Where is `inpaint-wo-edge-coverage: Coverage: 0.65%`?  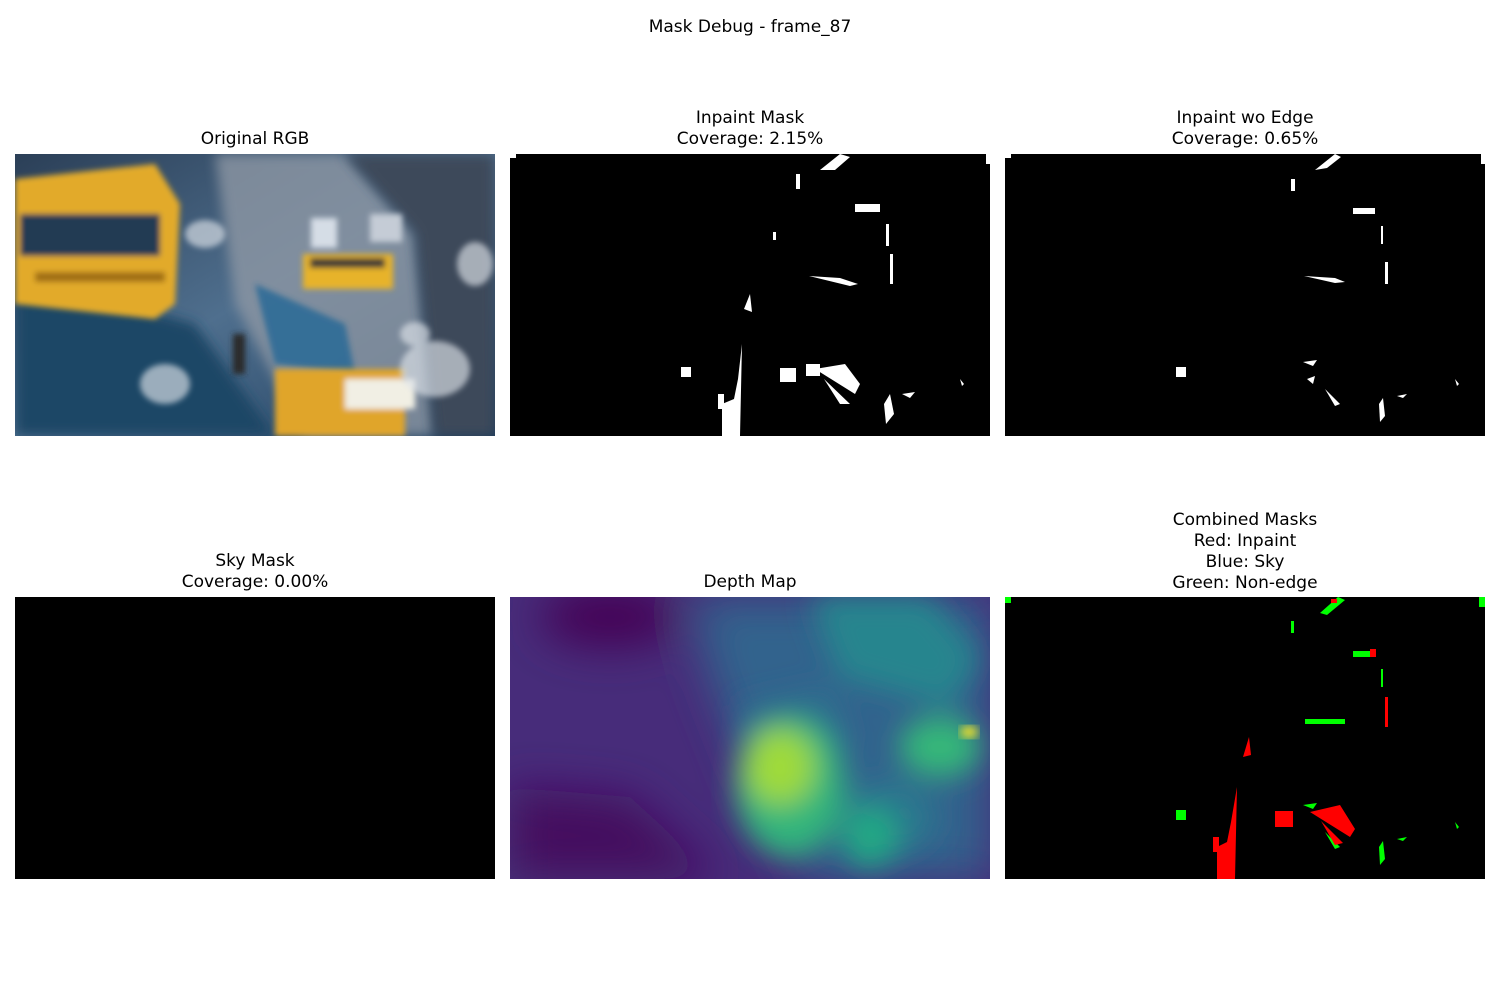 inpaint-wo-edge-coverage: Coverage: 0.65% is located at coordinates (1245, 139).